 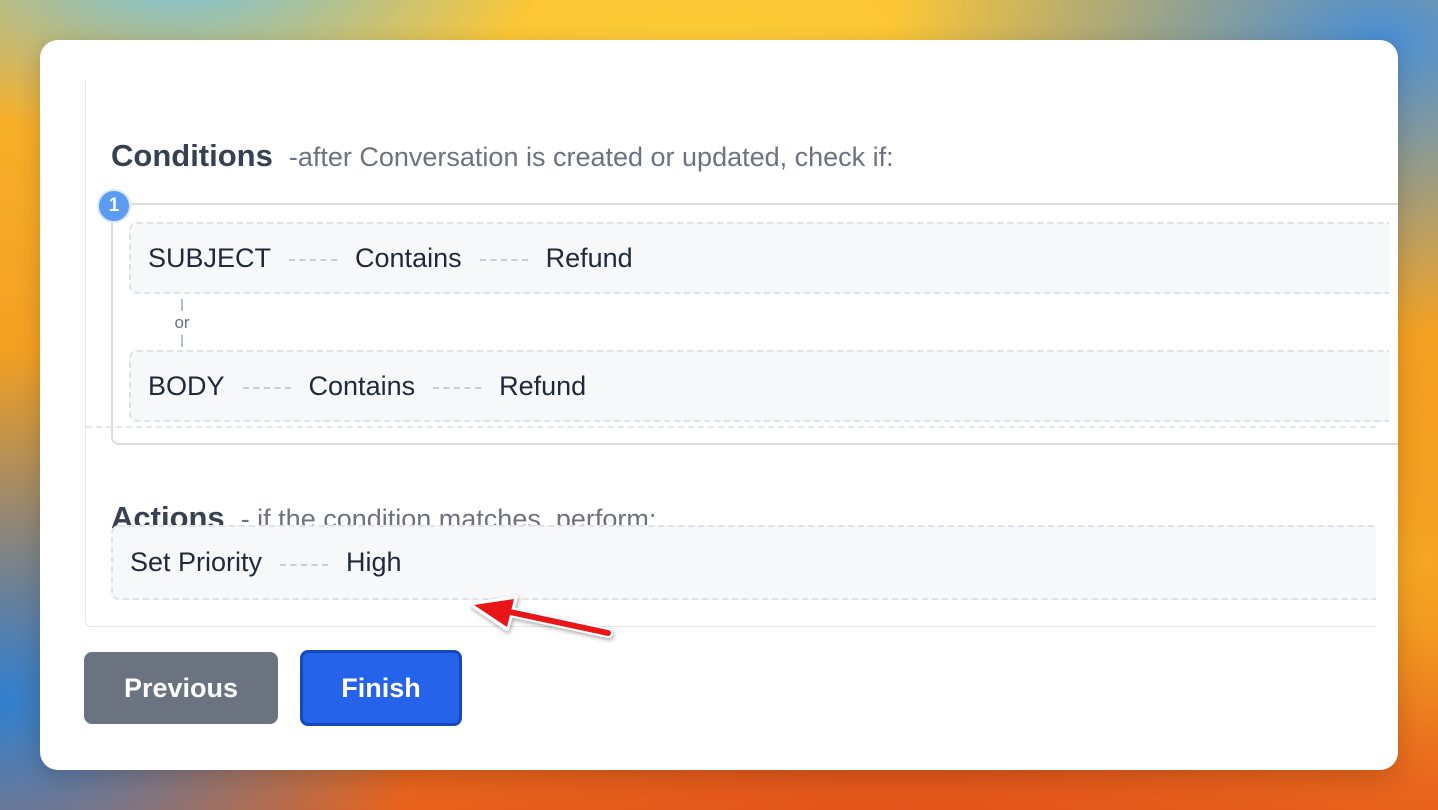 I want to click on red-arrow-icon, so click(x=541, y=616).